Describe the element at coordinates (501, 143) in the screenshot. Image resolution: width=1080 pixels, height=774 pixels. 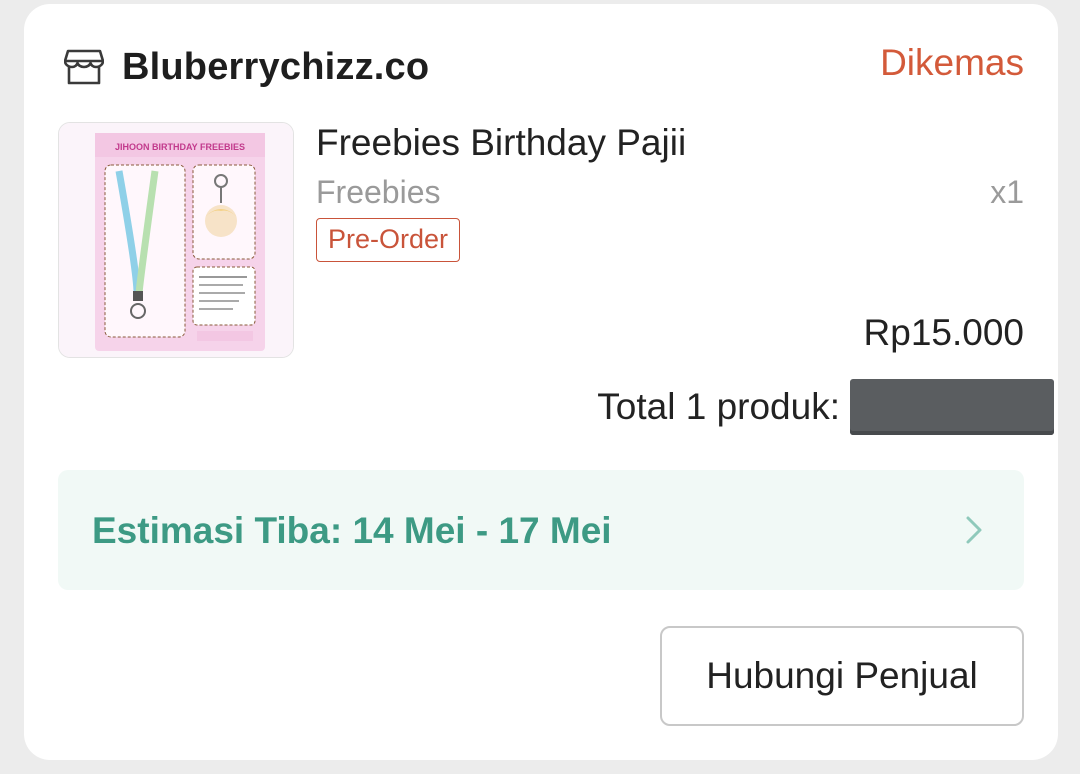
I see `product-name: Freebies Birthday Pajii` at that location.